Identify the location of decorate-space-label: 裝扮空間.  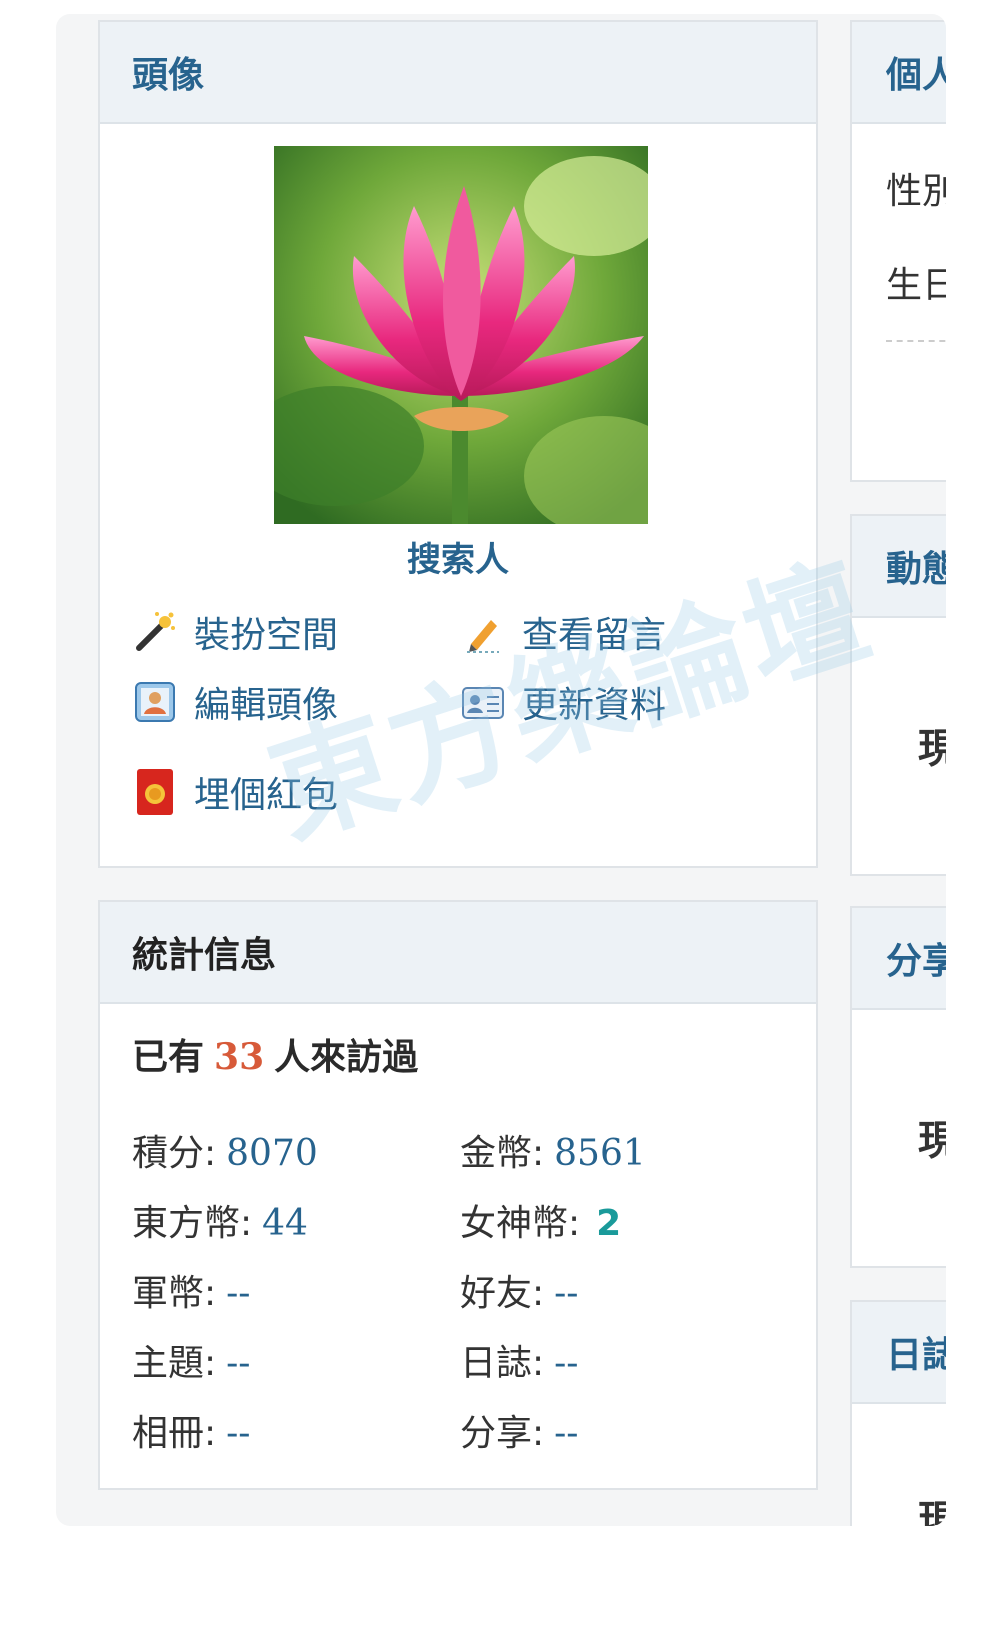
(266, 635).